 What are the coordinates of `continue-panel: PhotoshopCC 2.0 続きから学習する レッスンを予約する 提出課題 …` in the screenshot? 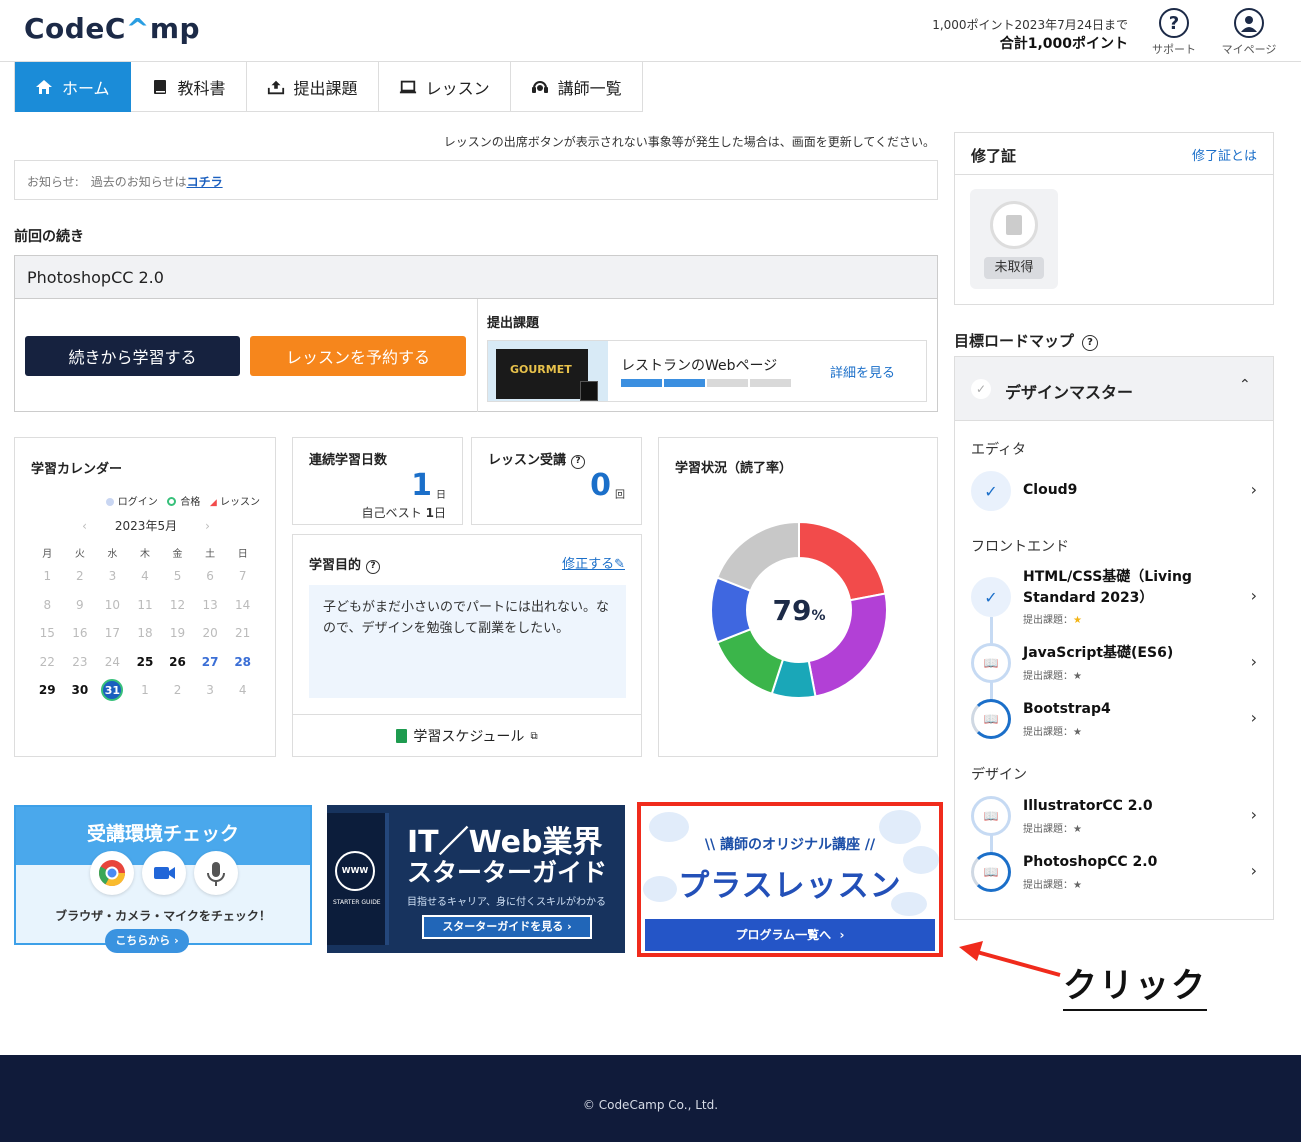 It's located at (476, 333).